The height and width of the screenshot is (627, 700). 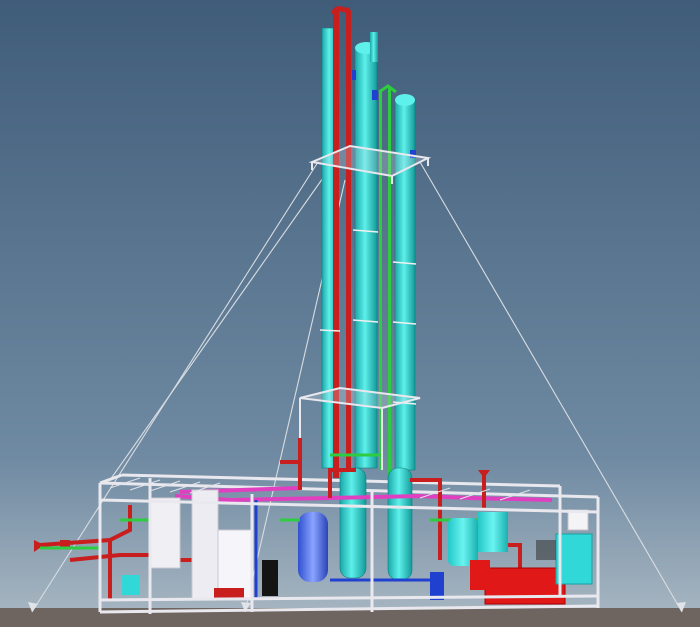 I want to click on cyan-pump, so click(x=131, y=585).